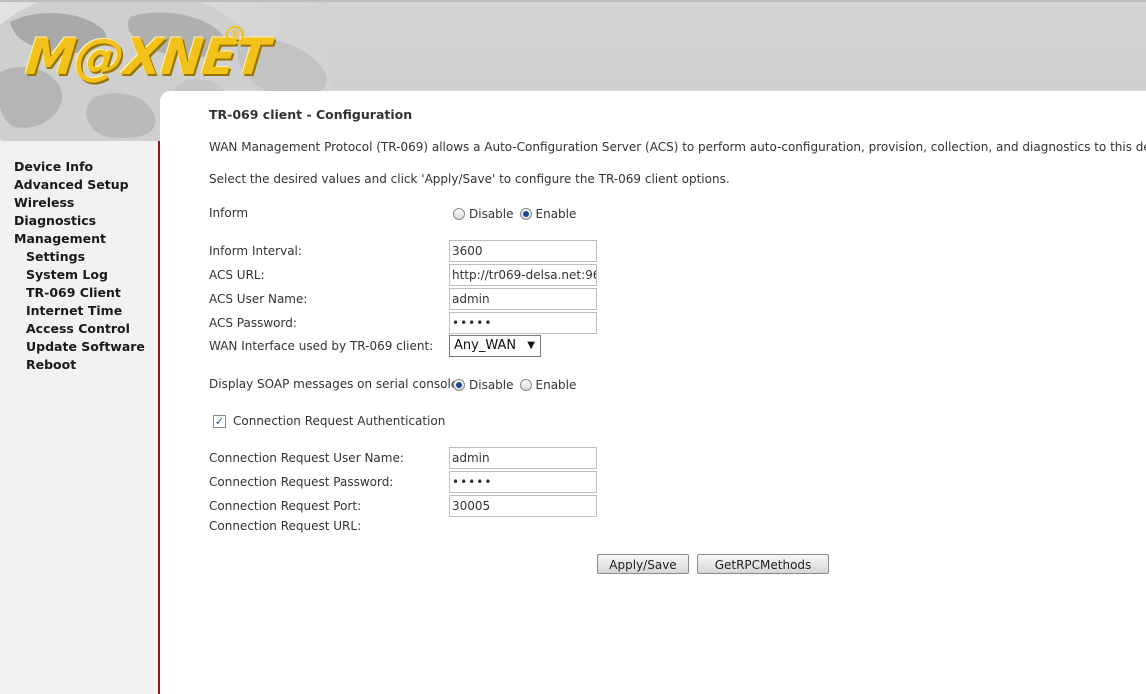  What do you see at coordinates (72, 257) in the screenshot?
I see `sidebar-item-settings: Settings` at bounding box center [72, 257].